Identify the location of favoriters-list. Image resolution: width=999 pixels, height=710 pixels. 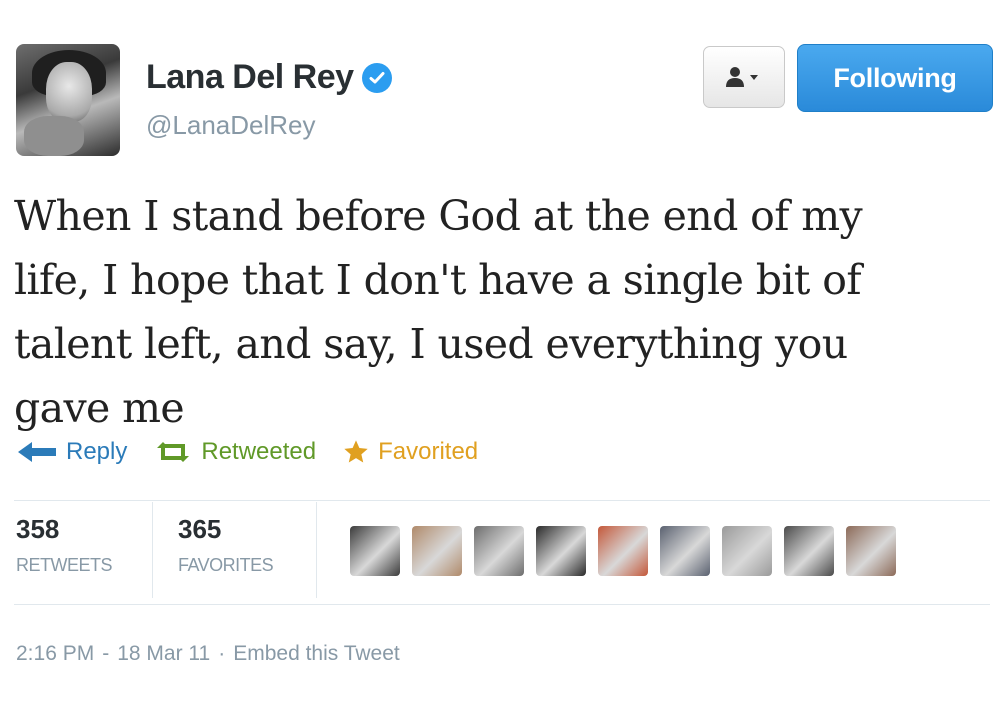
(629, 551).